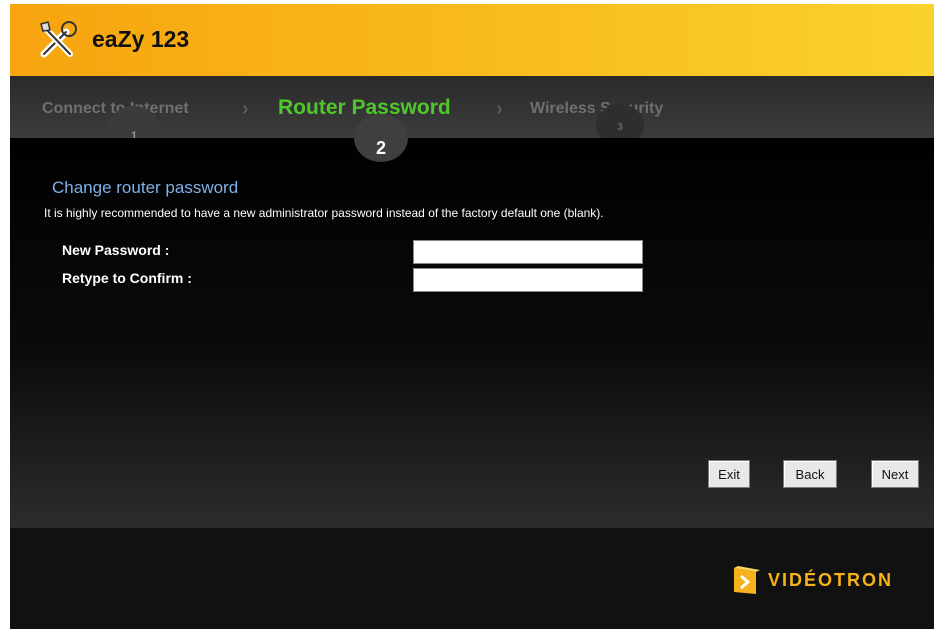 The image size is (934, 629). What do you see at coordinates (127, 278) in the screenshot?
I see `confirm-password-label: Retype to Confirm :` at bounding box center [127, 278].